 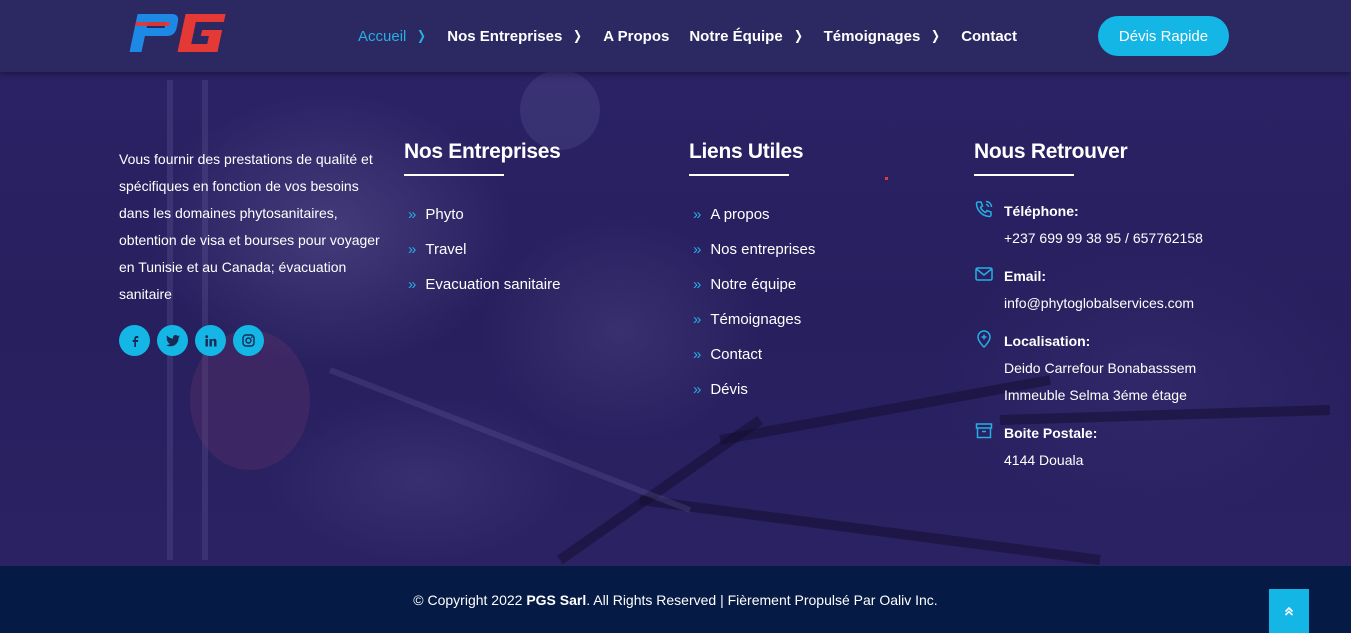 I want to click on contact-phone: Téléphone: +237 699 99 38 95 / 657762158, so click(x=1088, y=225).